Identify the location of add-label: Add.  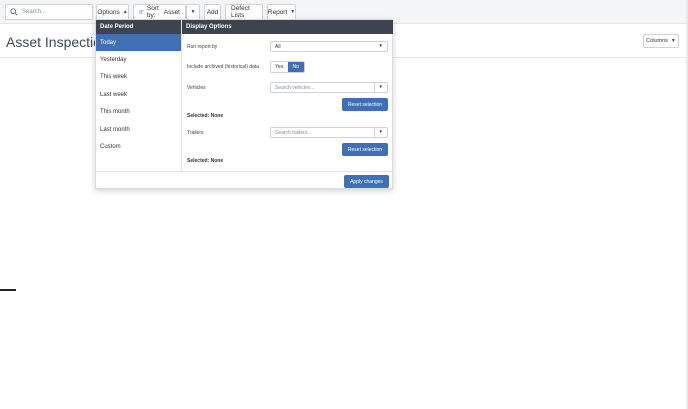
(212, 12).